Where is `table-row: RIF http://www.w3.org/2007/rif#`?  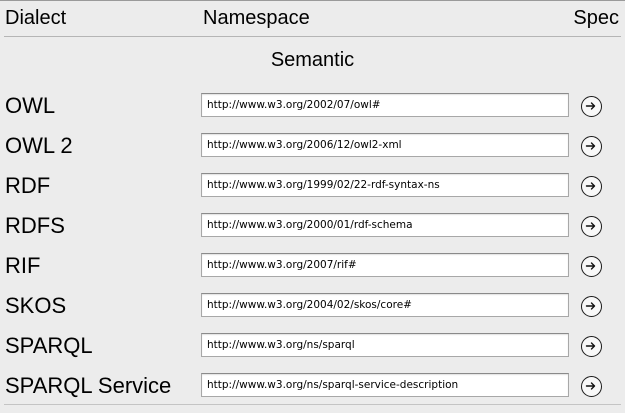 table-row: RIF http://www.w3.org/2007/rif# is located at coordinates (312, 273).